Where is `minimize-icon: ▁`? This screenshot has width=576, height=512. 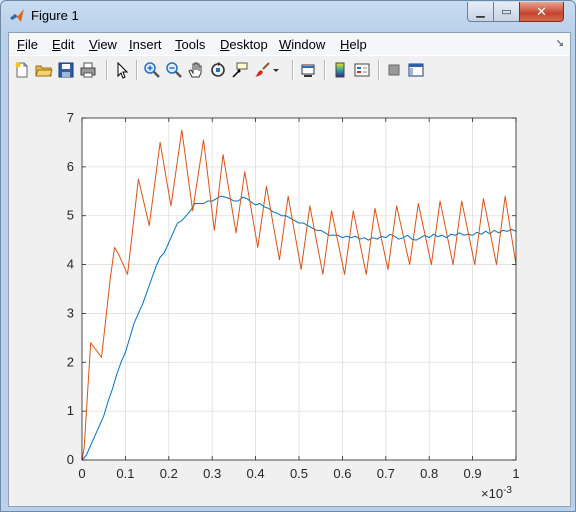
minimize-icon: ▁ is located at coordinates (480, 12).